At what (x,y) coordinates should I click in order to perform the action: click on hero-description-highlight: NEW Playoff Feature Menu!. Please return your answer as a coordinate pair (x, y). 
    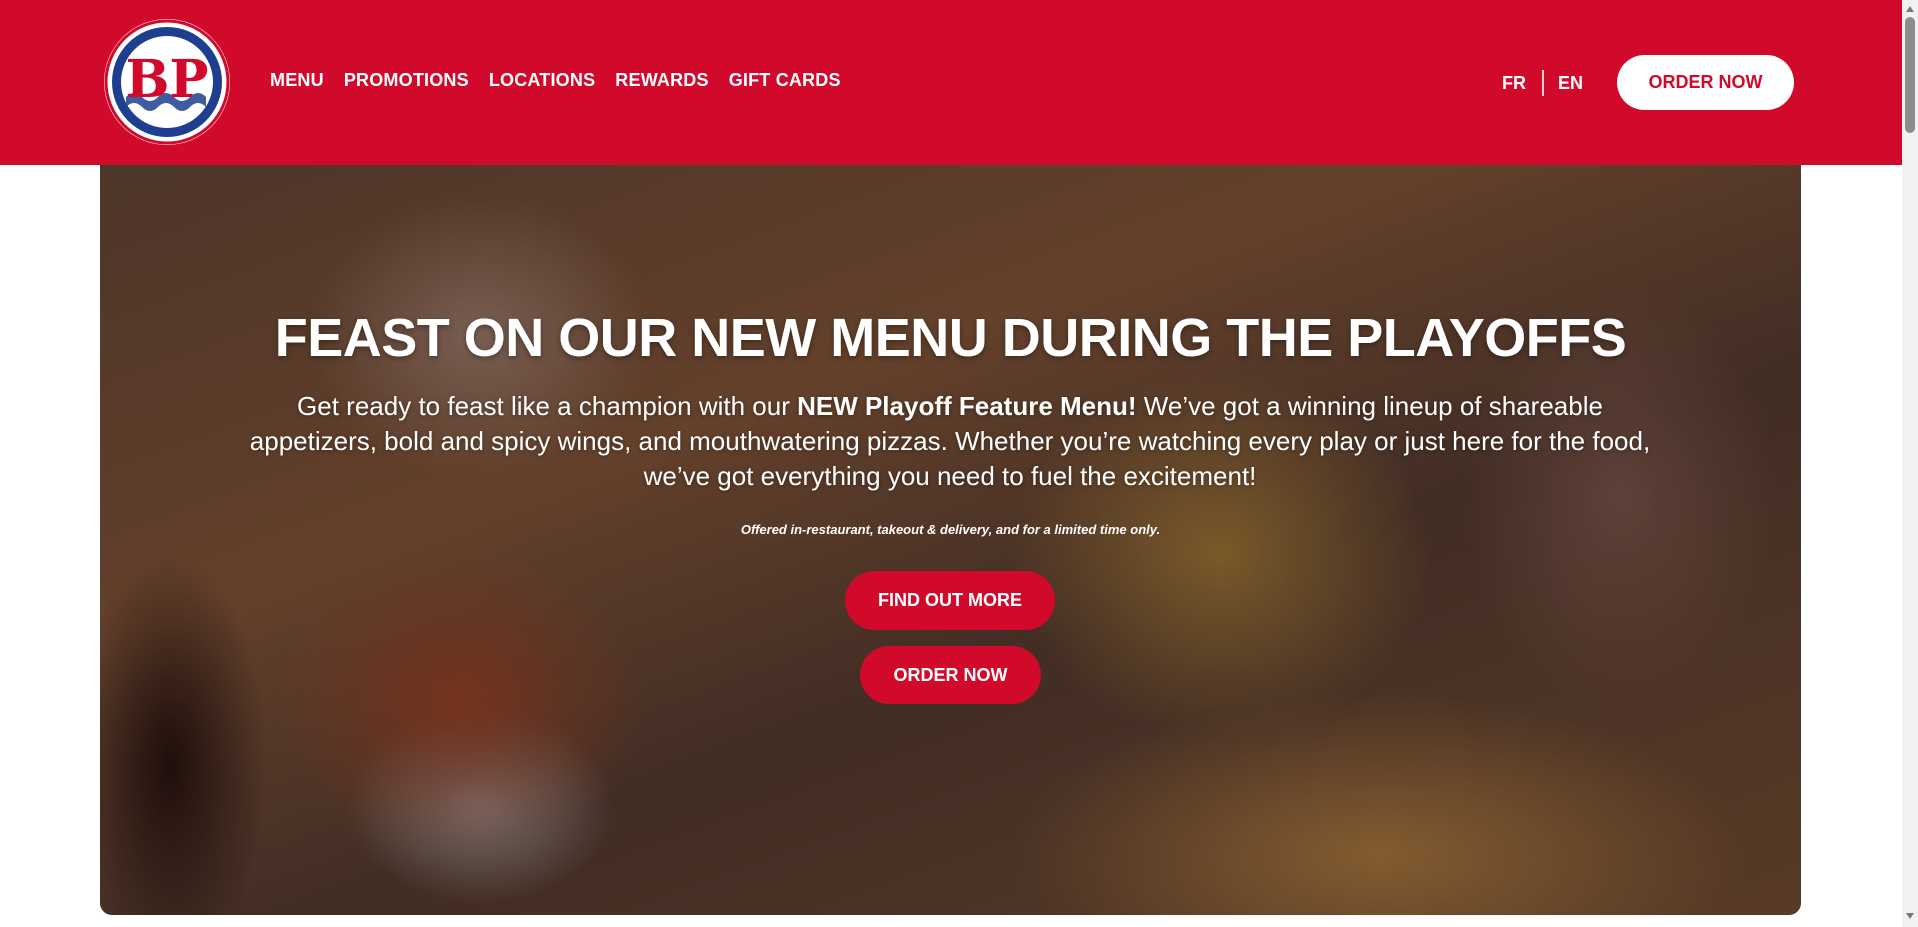
    Looking at the image, I should click on (967, 406).